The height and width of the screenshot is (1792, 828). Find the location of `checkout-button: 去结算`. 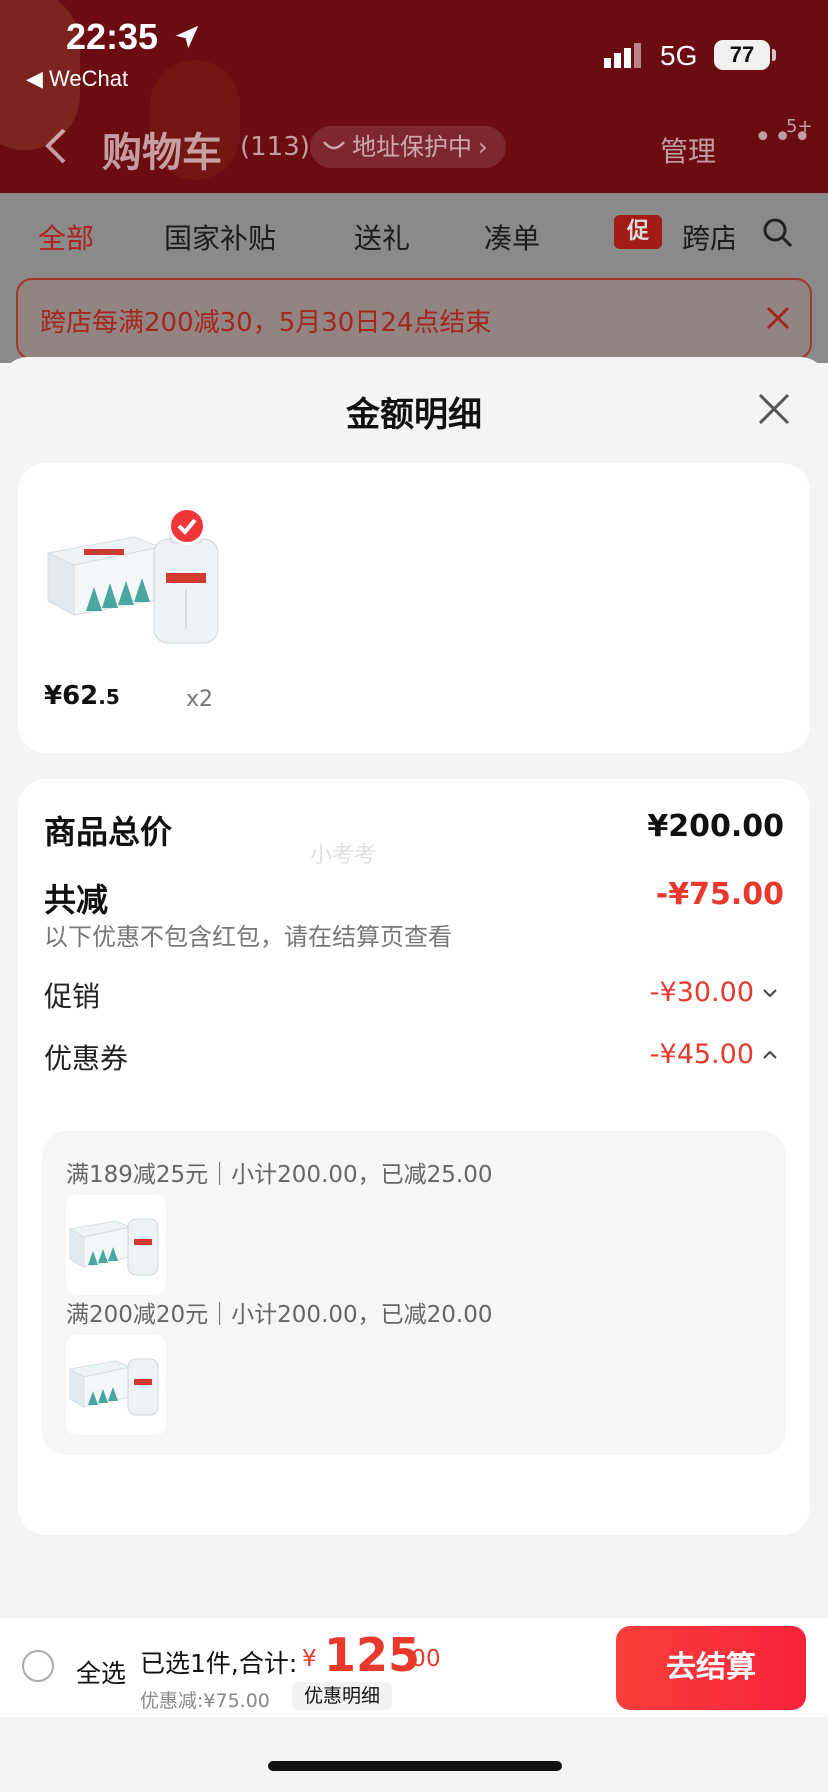

checkout-button: 去结算 is located at coordinates (711, 1668).